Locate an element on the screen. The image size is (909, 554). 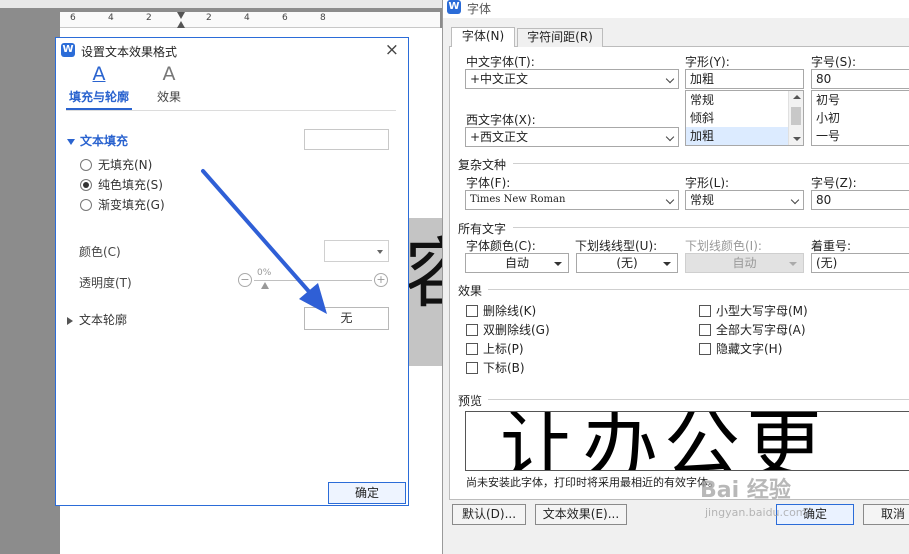
scroll-thumb is located at coordinates (796, 116).